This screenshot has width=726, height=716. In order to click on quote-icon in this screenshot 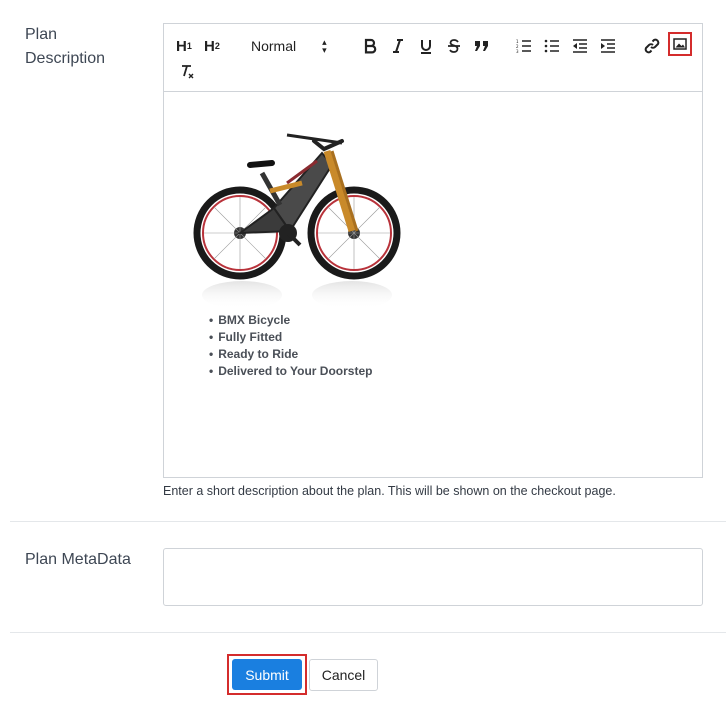, I will do `click(481, 46)`.